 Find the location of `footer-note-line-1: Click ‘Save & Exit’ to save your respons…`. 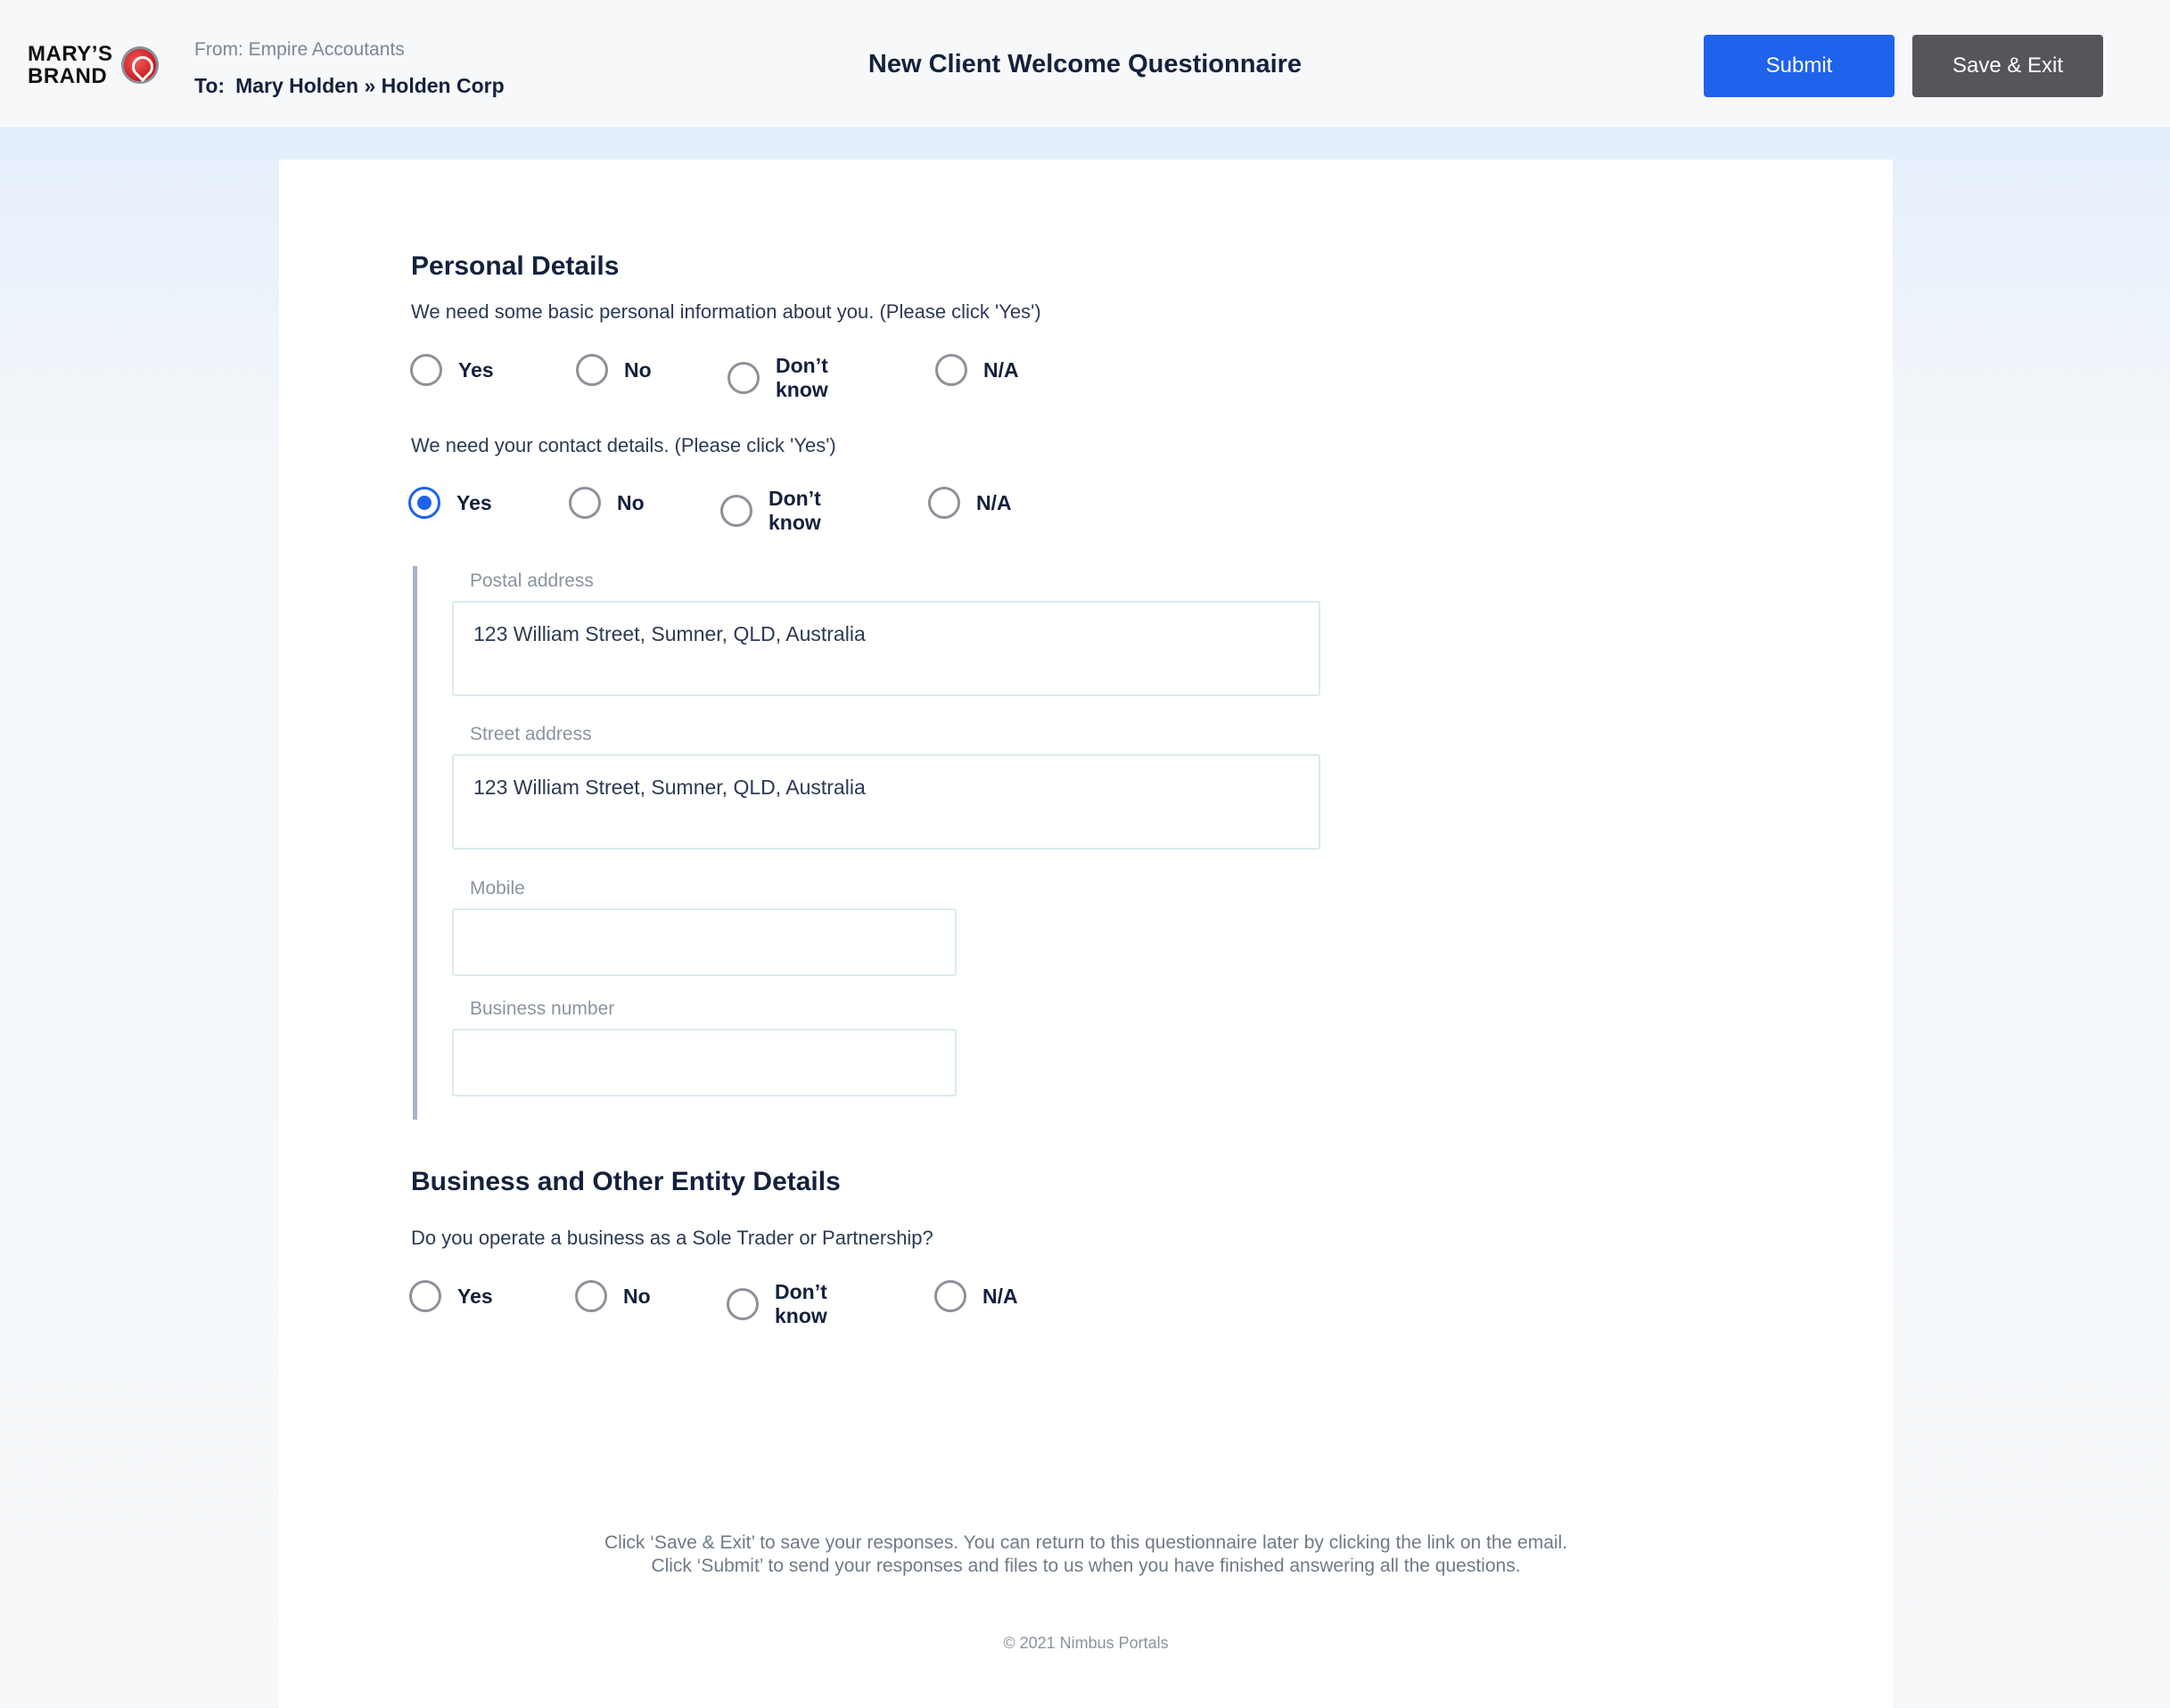

footer-note-line-1: Click ‘Save & Exit’ to save your respons… is located at coordinates (1086, 1542).